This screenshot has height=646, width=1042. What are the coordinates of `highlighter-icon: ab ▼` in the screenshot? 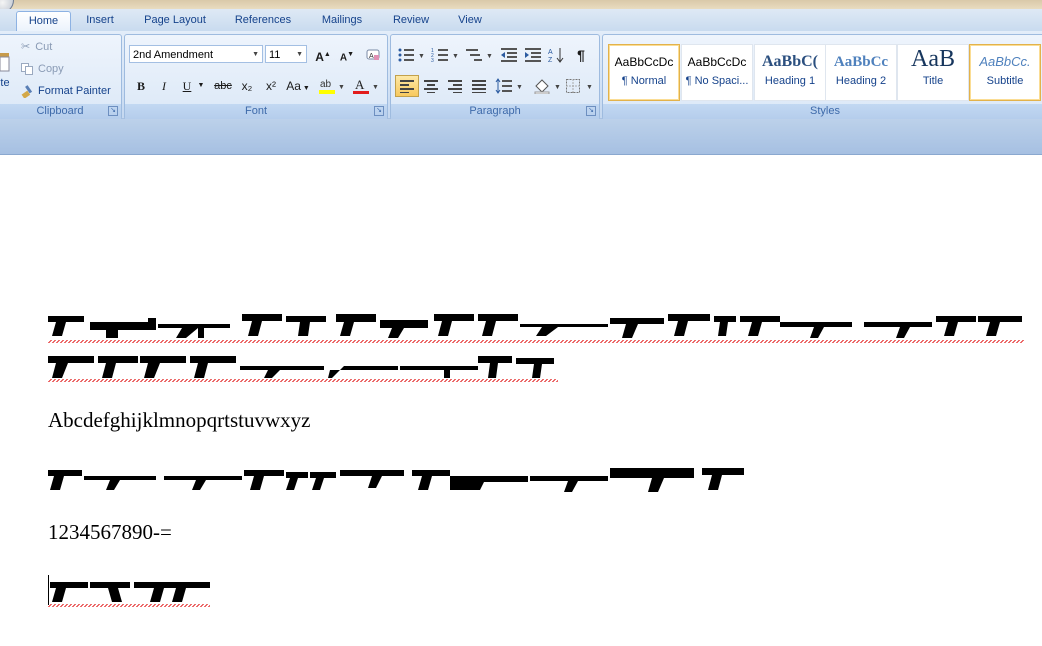 It's located at (332, 86).